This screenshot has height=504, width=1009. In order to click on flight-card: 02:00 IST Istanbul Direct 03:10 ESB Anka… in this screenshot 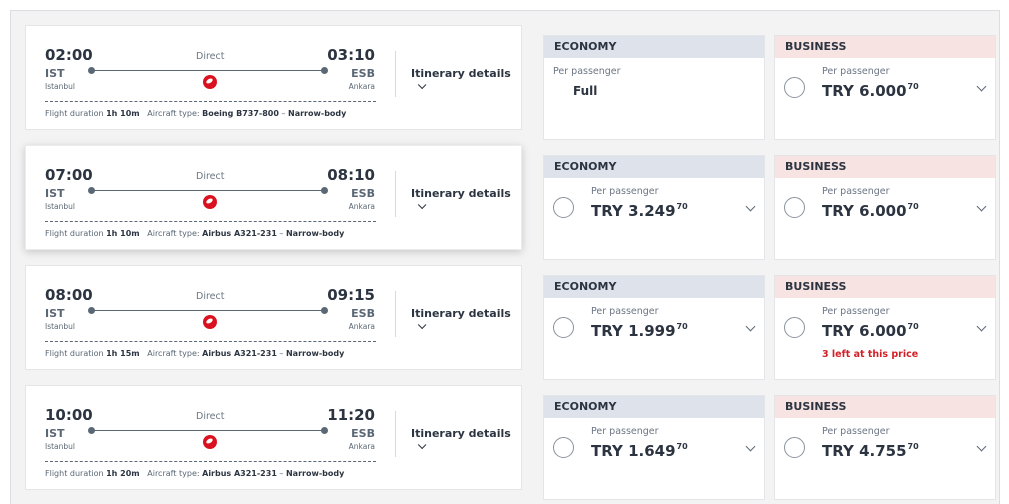, I will do `click(273, 77)`.